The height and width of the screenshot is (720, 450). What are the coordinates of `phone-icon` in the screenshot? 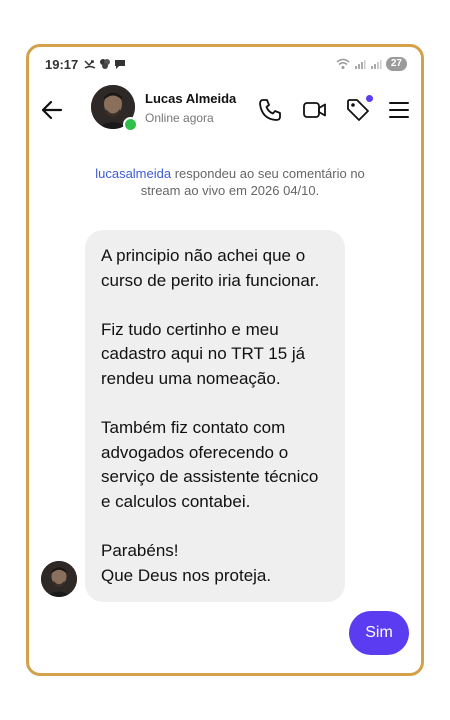 It's located at (270, 110).